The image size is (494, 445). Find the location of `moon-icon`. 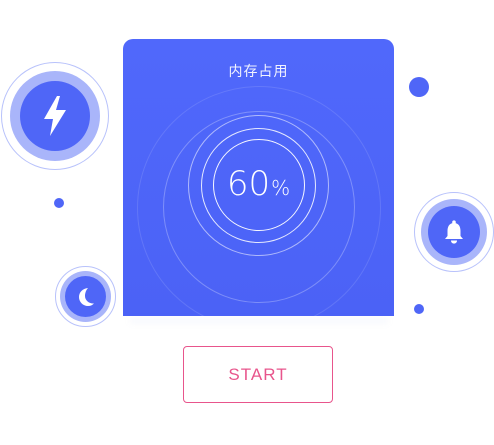

moon-icon is located at coordinates (86, 296).